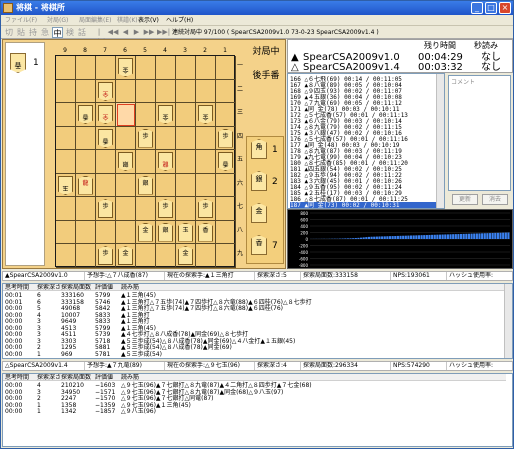  Describe the element at coordinates (136, 32) in the screenshot. I see `forward-one-icon: ▶` at that location.